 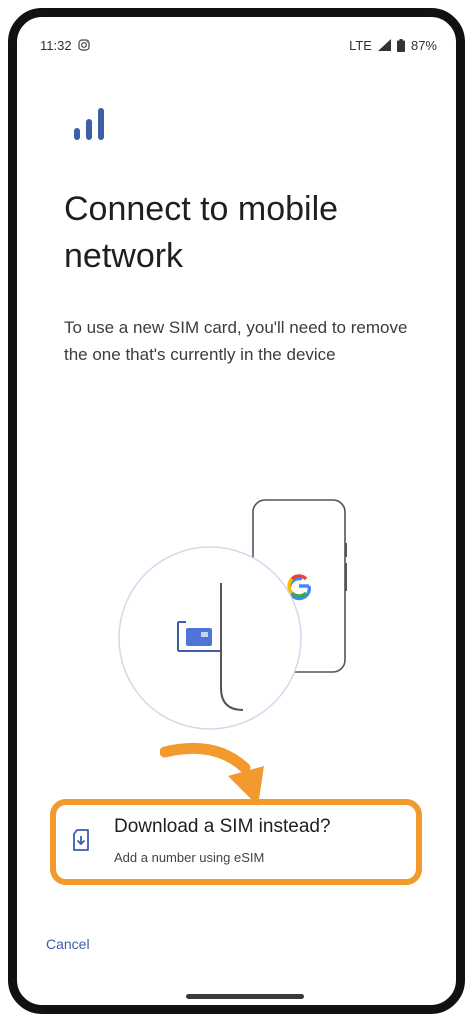 What do you see at coordinates (89, 124) in the screenshot?
I see `signal-bars-icon` at bounding box center [89, 124].